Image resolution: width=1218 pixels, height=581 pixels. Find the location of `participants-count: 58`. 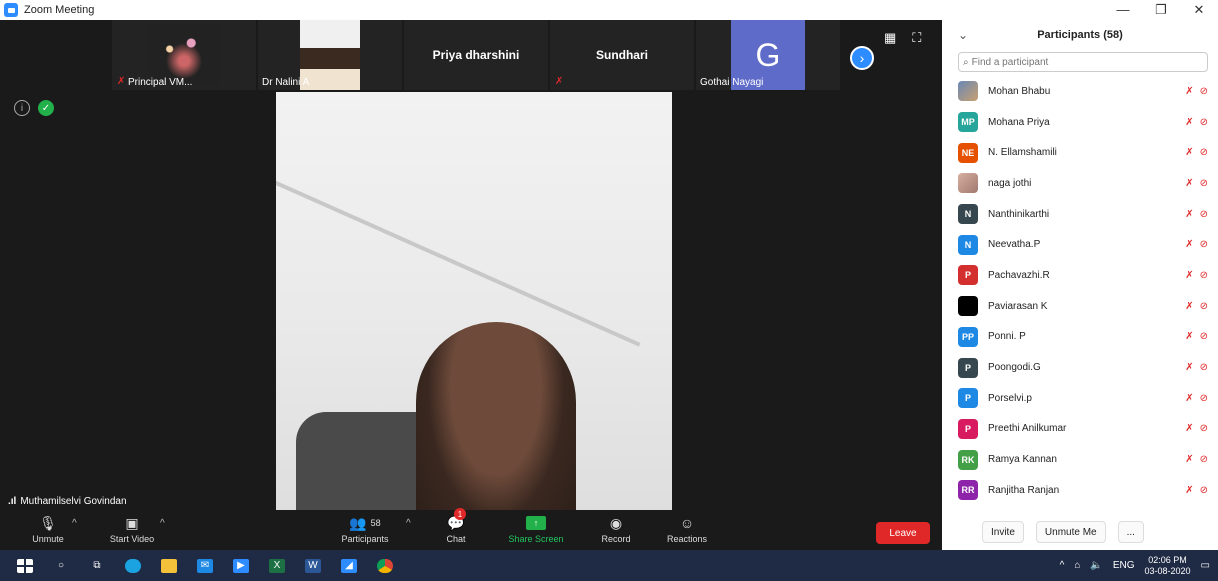

participants-count: 58 is located at coordinates (375, 523).